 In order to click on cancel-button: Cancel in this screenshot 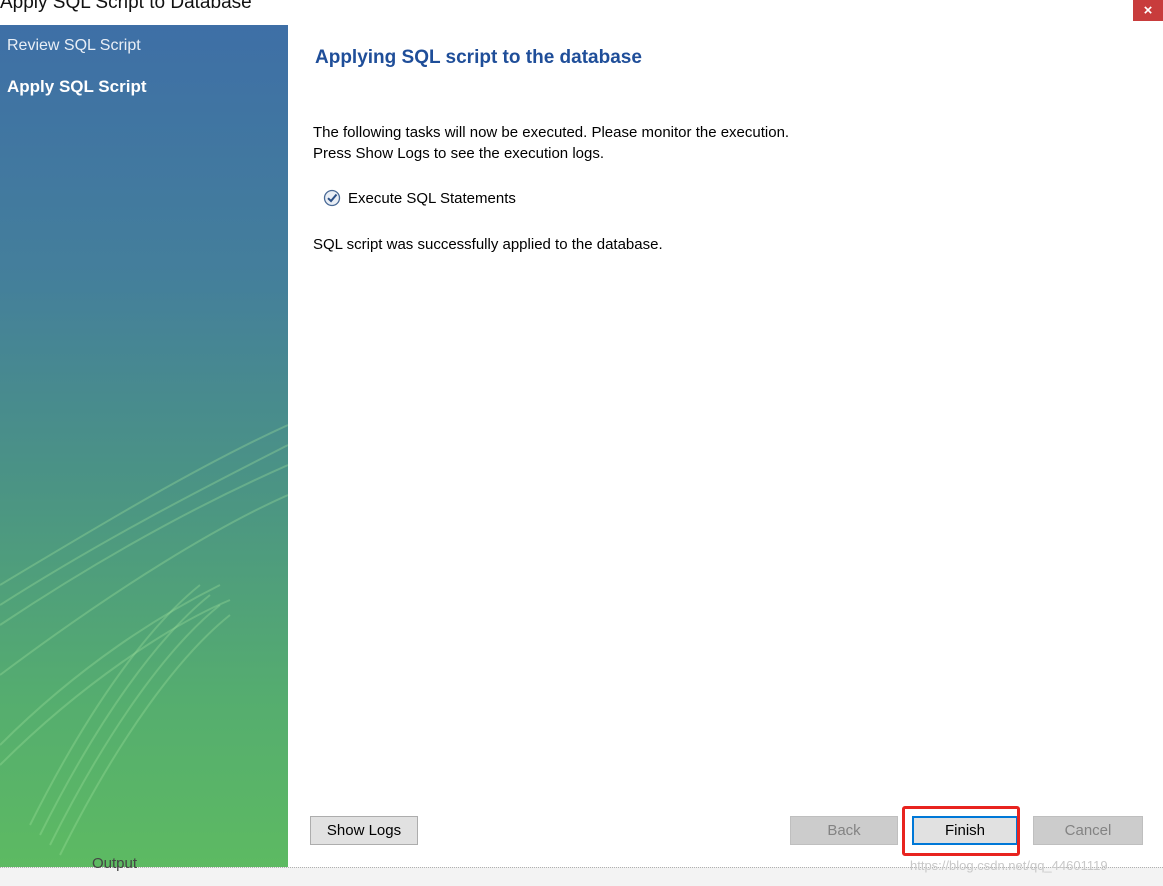, I will do `click(1088, 830)`.